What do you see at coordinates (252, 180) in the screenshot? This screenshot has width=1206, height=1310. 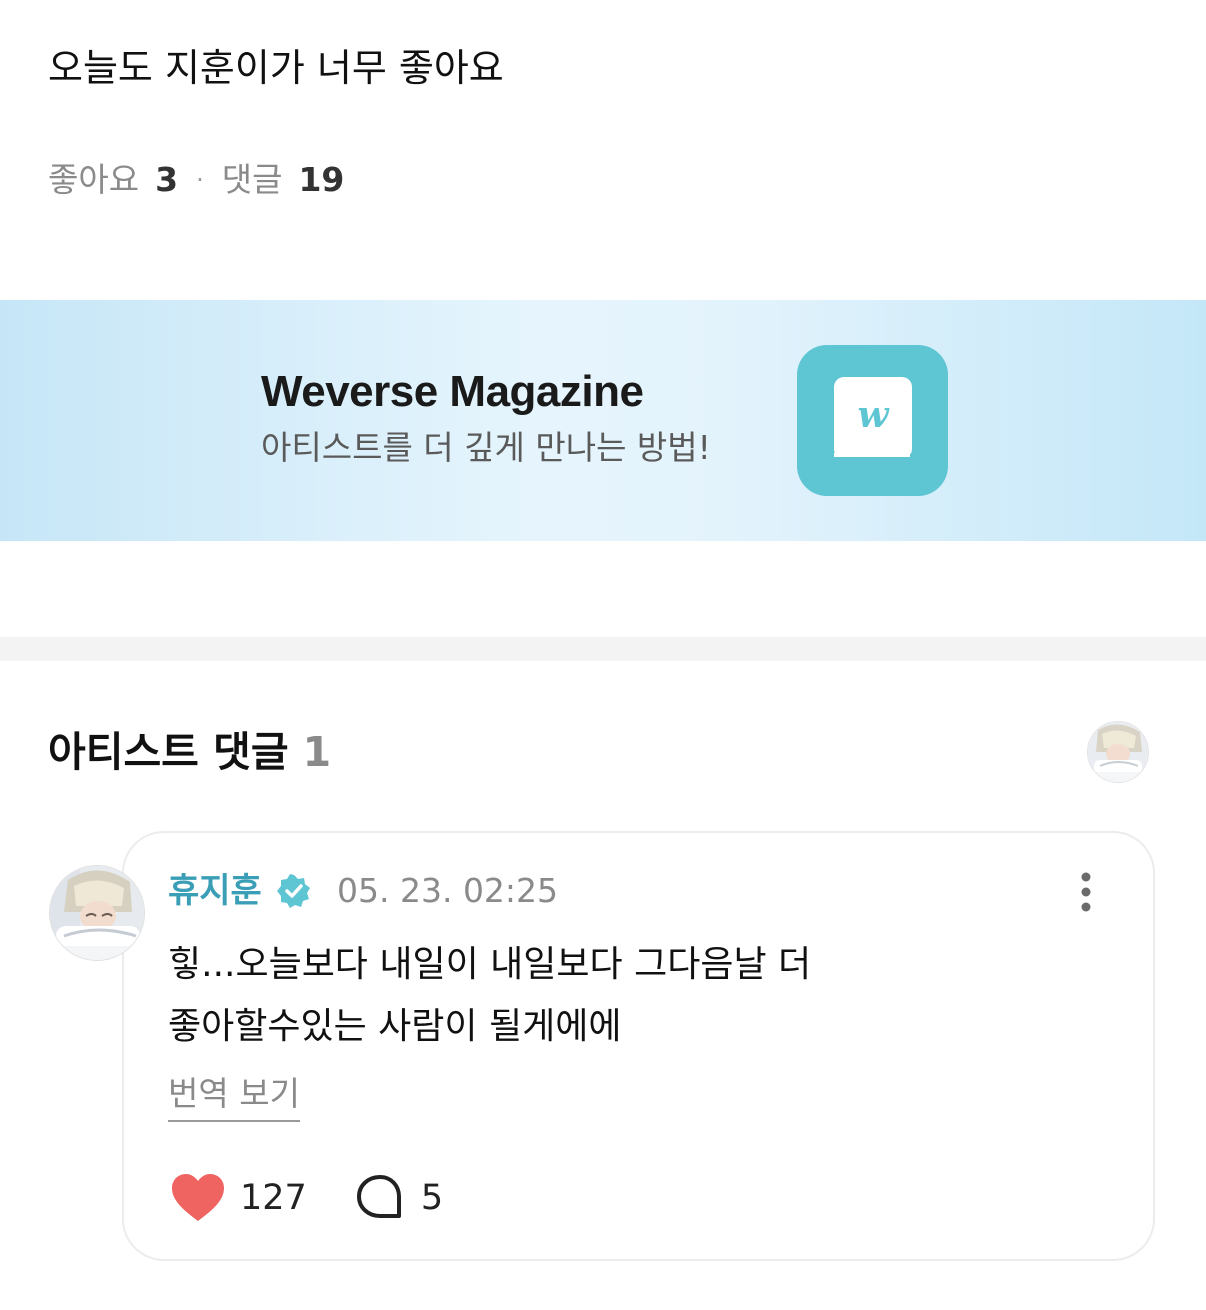 I see `comments-label: 댓글` at bounding box center [252, 180].